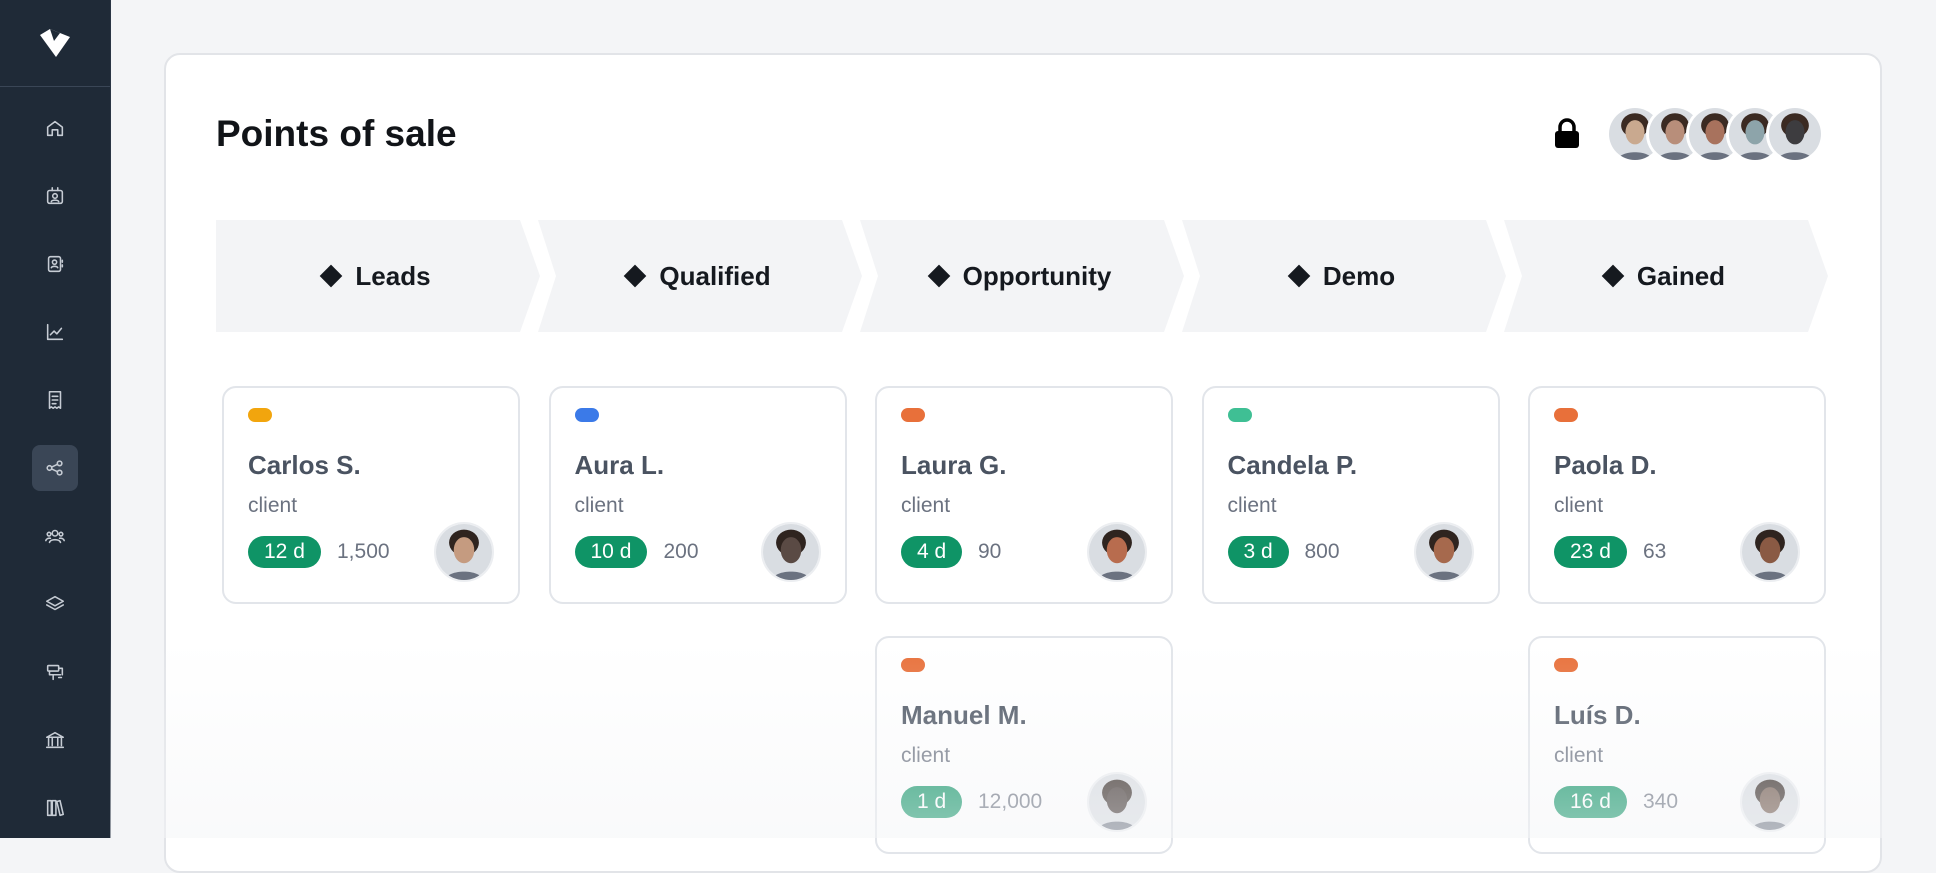 This screenshot has height=873, width=1936. I want to click on deal-card: Laura G. client 4 d 90, so click(1024, 495).